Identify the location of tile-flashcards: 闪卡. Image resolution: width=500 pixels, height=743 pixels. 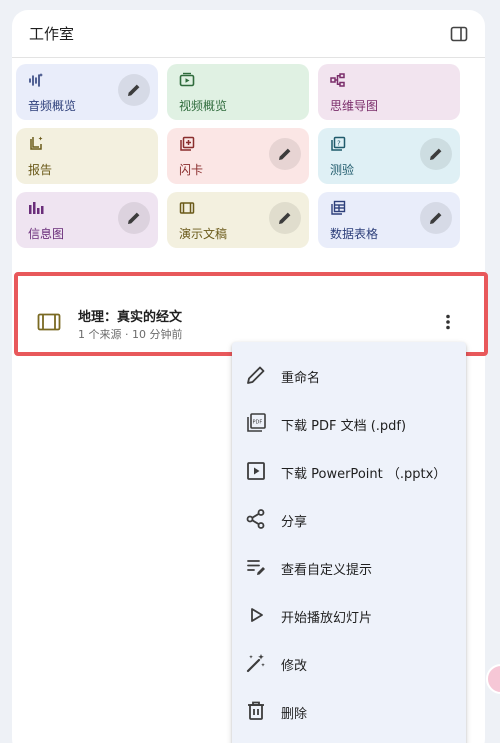
(238, 156).